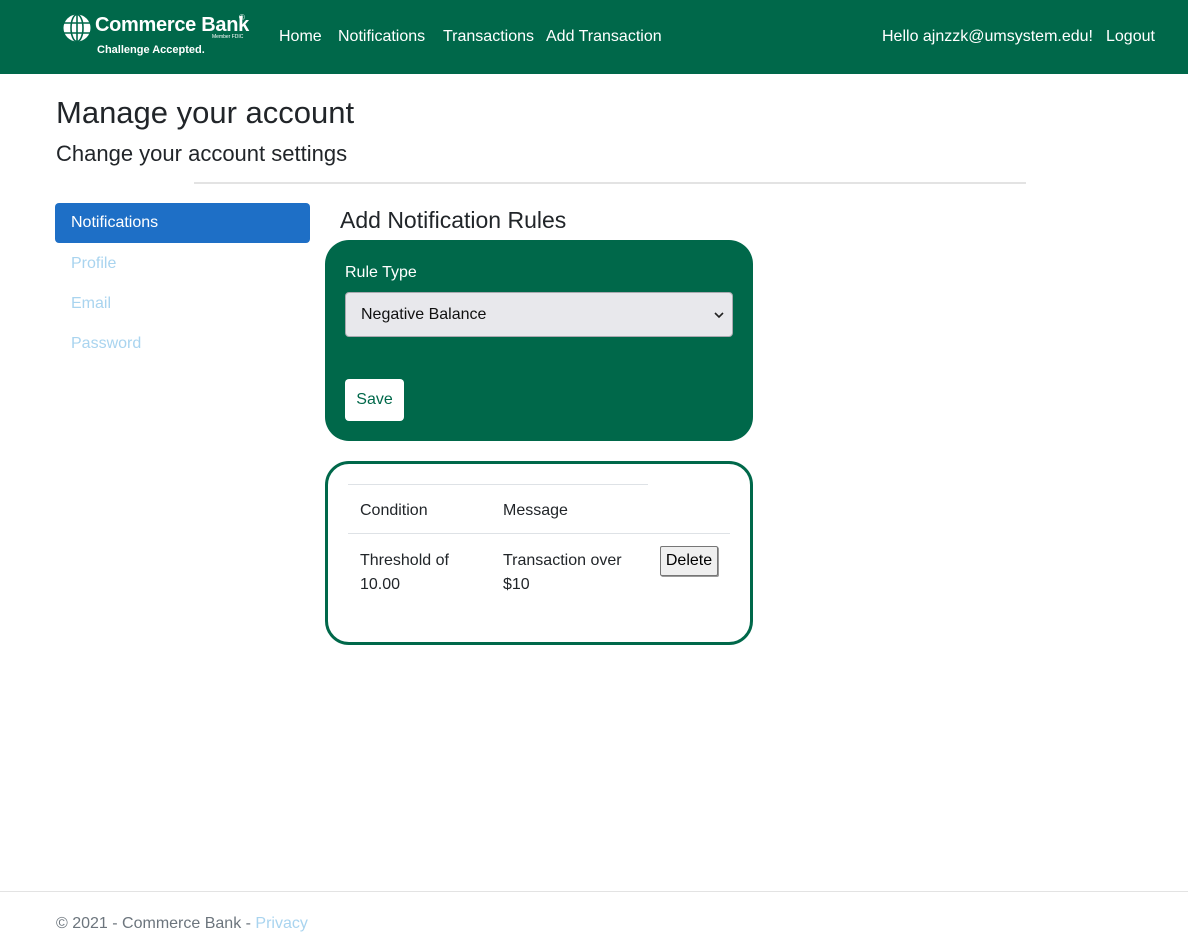 Image resolution: width=1188 pixels, height=948 pixels. I want to click on page-footer: © 2021 - Commerce Bank - Privacy, so click(182, 924).